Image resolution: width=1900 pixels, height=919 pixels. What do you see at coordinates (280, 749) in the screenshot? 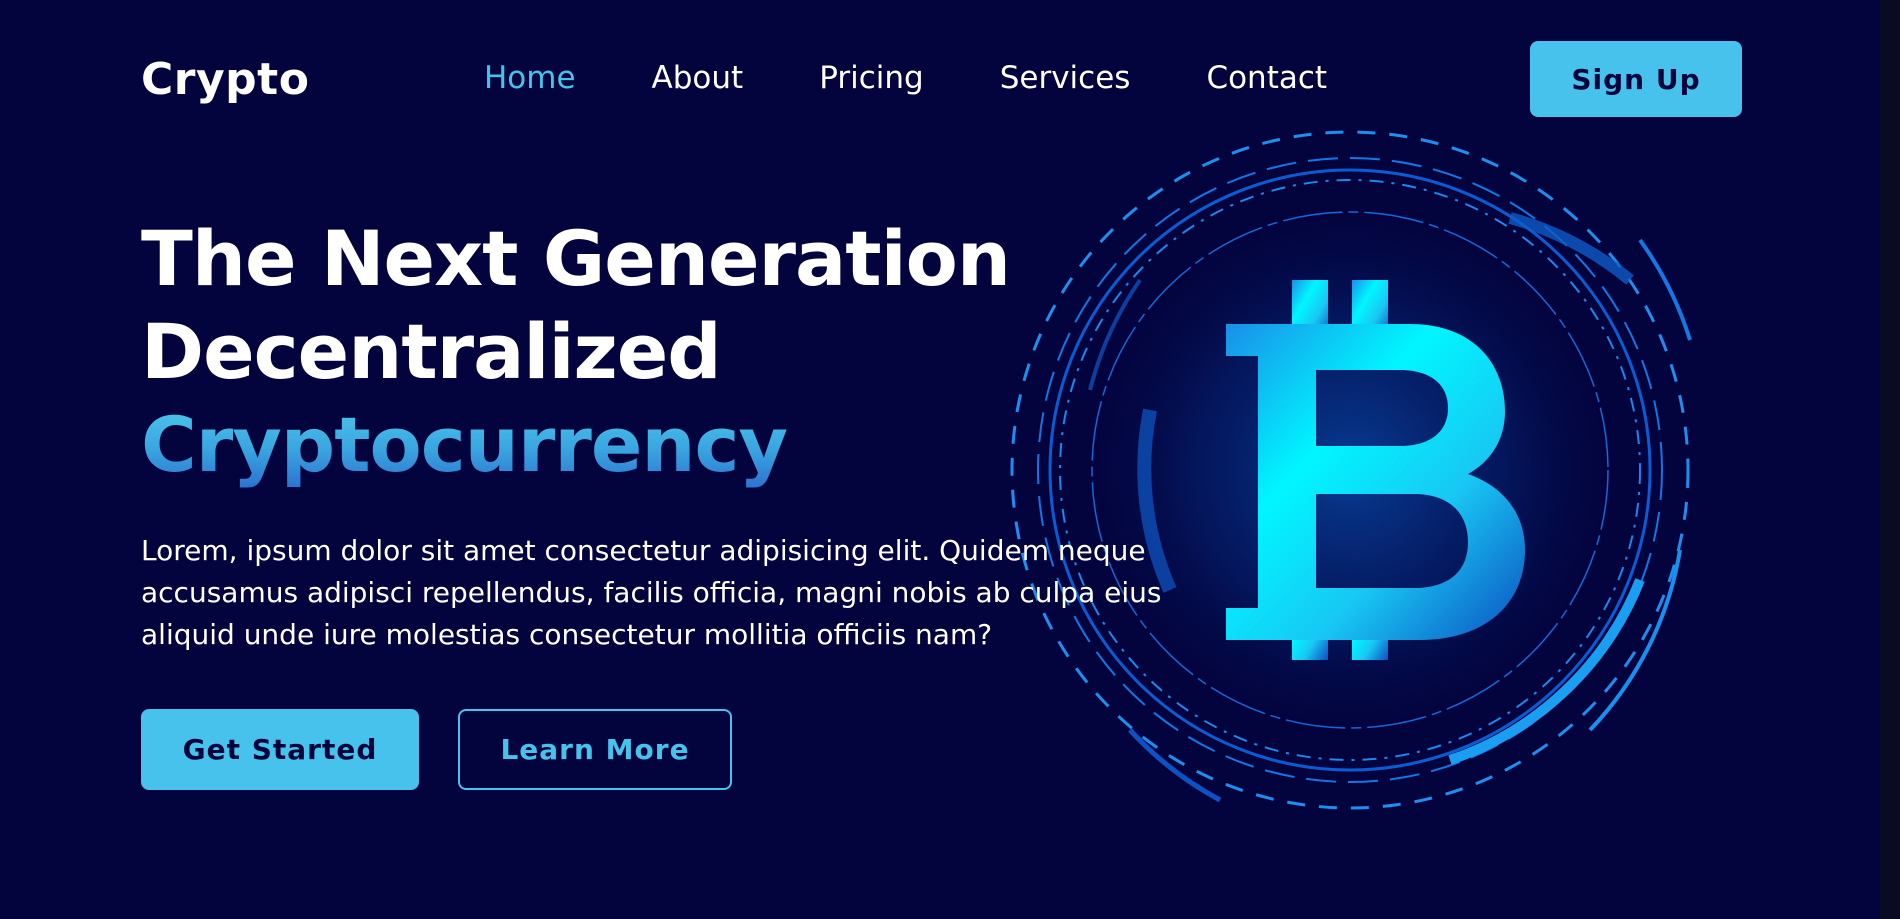
I see `get-started-button: Get Started` at bounding box center [280, 749].